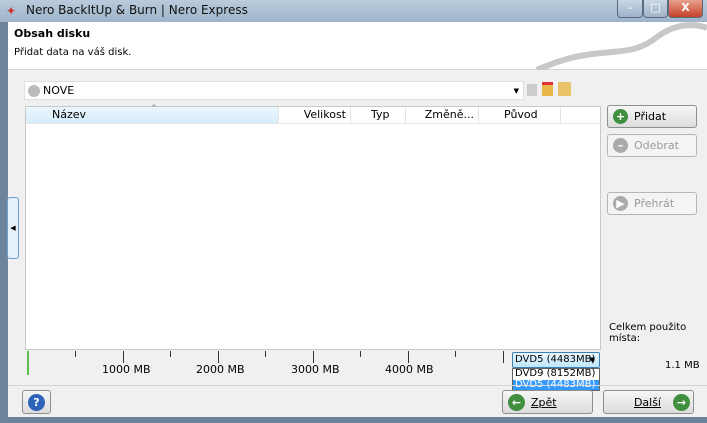  I want to click on table-header: Název ^ Velikost Typ Změně... Původ, so click(313, 114).